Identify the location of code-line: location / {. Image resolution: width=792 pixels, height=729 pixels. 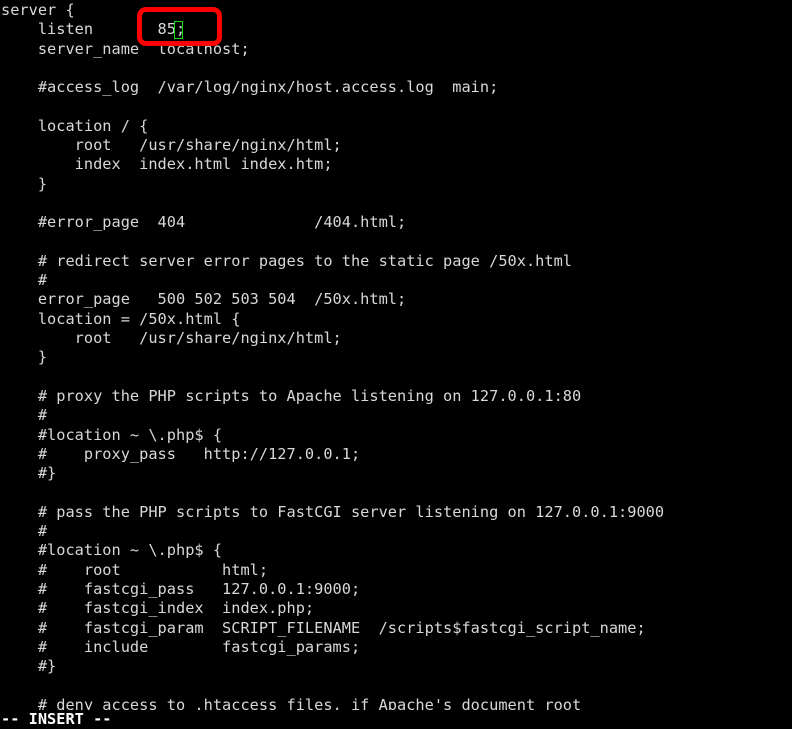
(75, 125).